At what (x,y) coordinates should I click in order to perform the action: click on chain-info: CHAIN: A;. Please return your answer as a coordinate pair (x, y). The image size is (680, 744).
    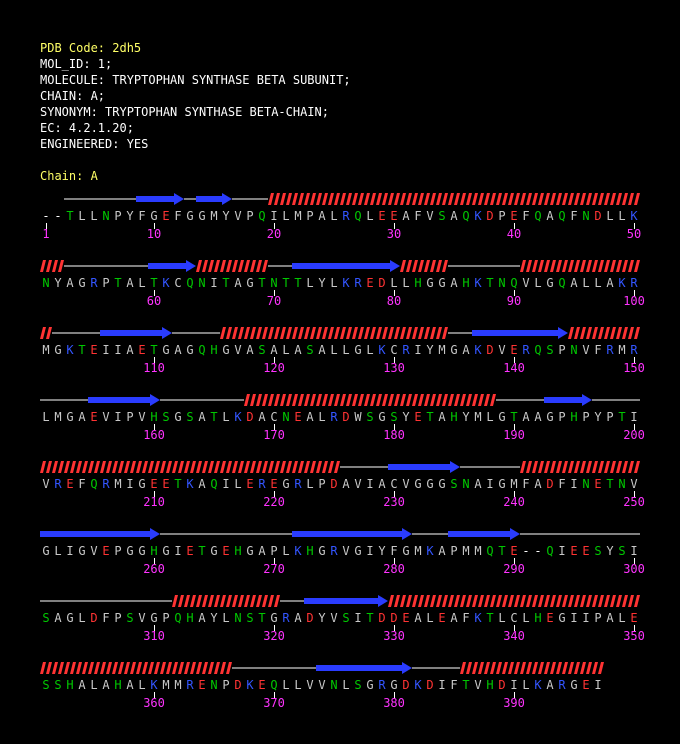
    Looking at the image, I should click on (73, 96).